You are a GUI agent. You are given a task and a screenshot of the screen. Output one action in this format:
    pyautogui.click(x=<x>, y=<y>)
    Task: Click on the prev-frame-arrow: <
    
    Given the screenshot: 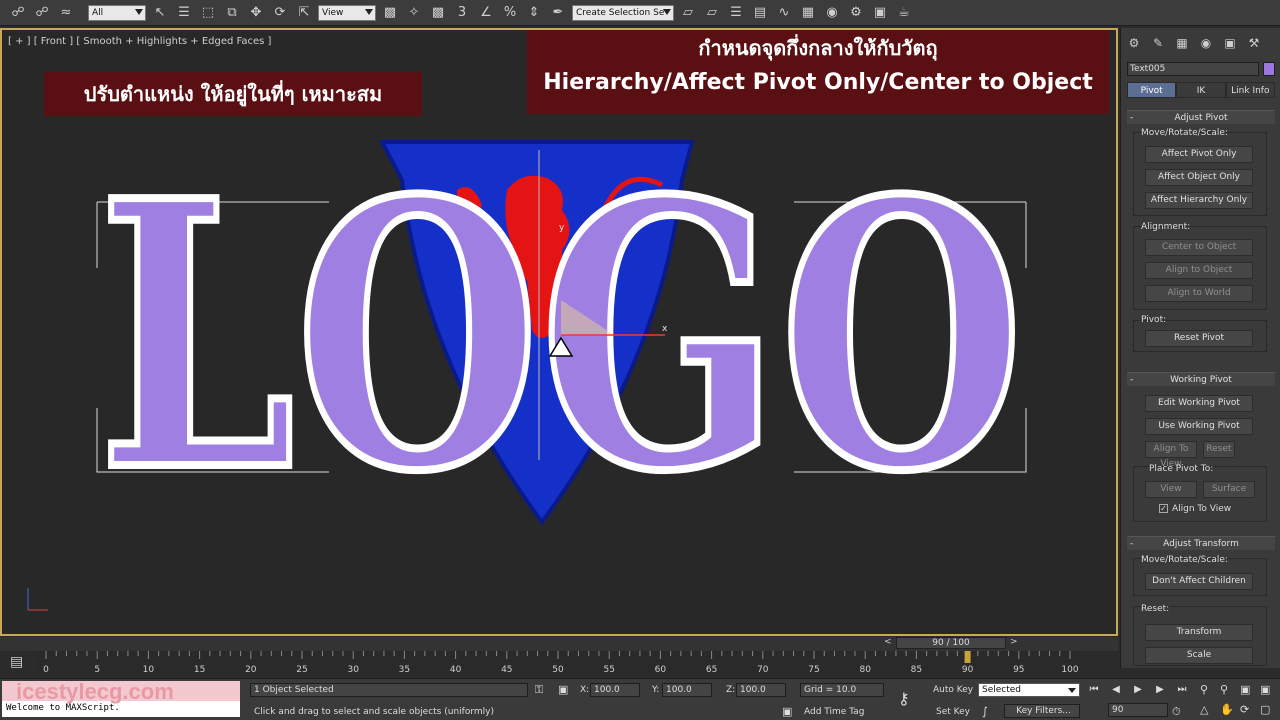 What is the action you would take?
    pyautogui.click(x=888, y=642)
    